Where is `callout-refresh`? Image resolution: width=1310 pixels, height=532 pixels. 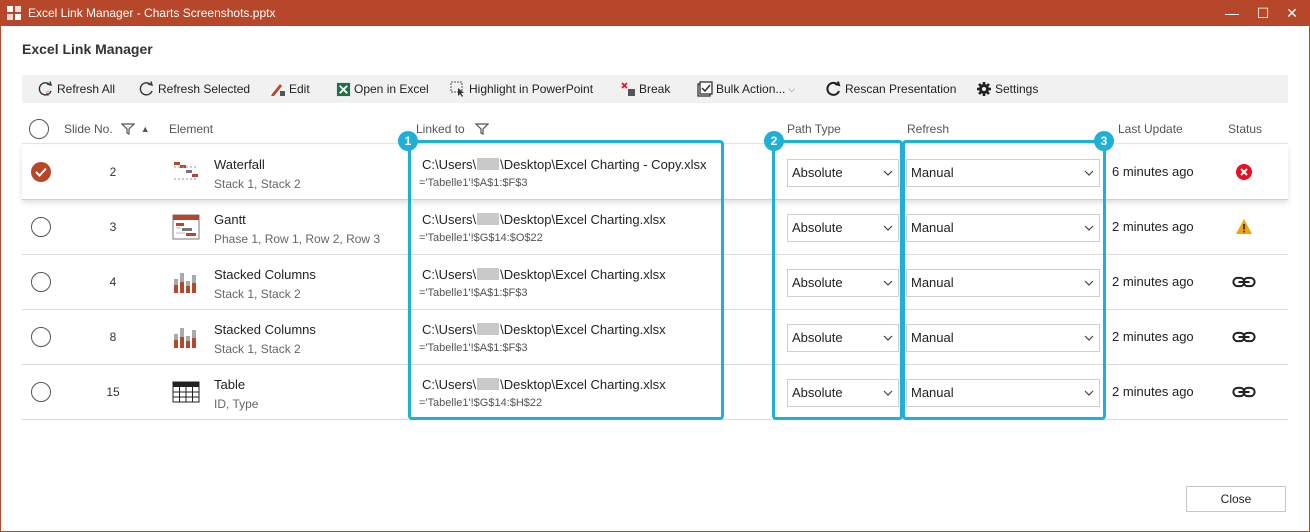 callout-refresh is located at coordinates (1004, 280).